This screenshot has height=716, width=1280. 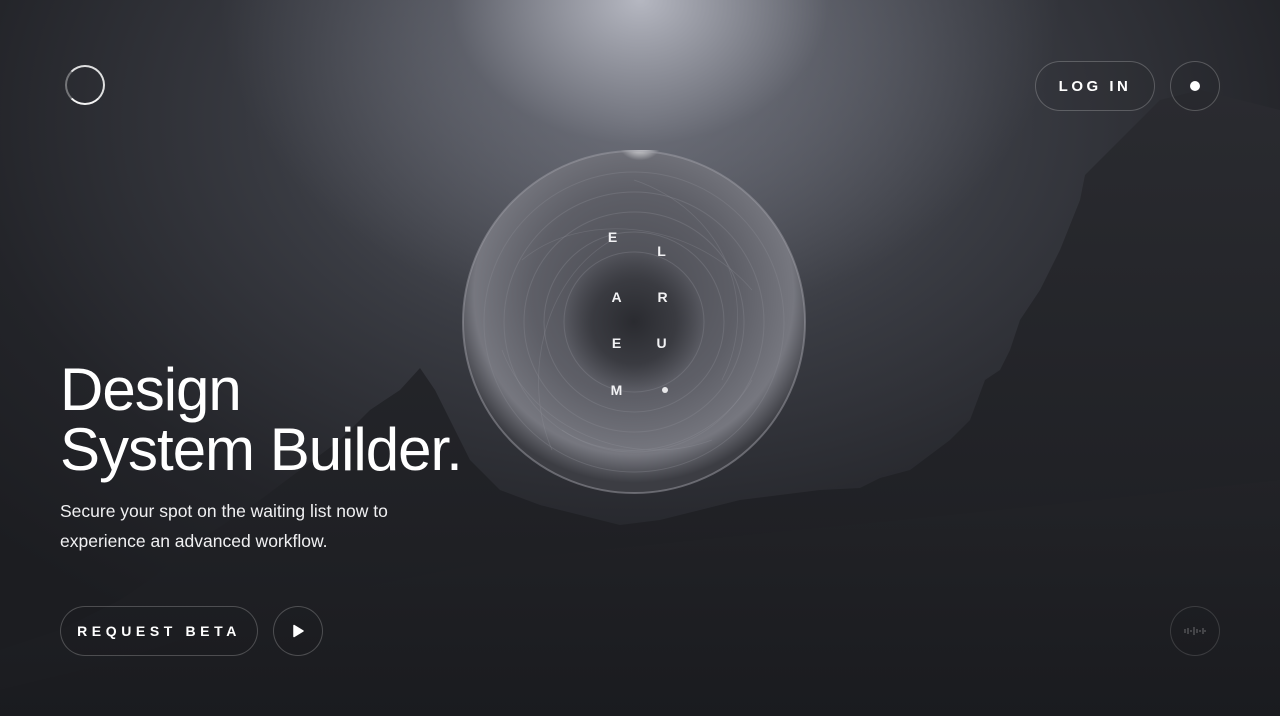 I want to click on hero-title-line1: Design, so click(x=151, y=389).